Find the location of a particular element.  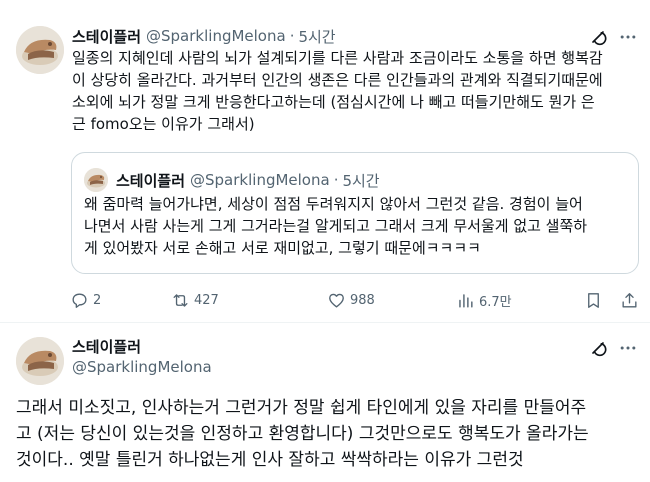

reply-count: 2 is located at coordinates (97, 300).